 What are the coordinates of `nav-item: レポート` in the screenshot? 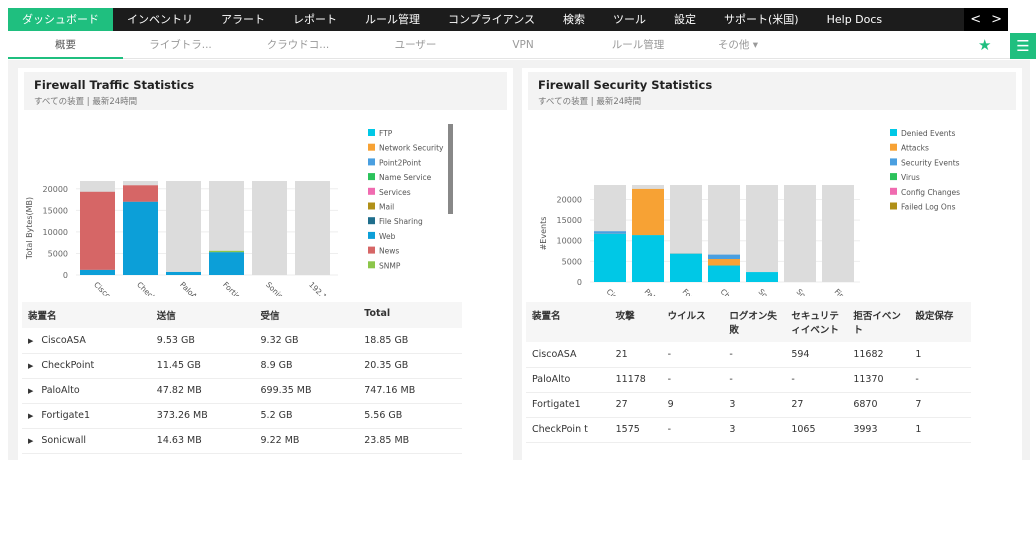 It's located at (315, 19).